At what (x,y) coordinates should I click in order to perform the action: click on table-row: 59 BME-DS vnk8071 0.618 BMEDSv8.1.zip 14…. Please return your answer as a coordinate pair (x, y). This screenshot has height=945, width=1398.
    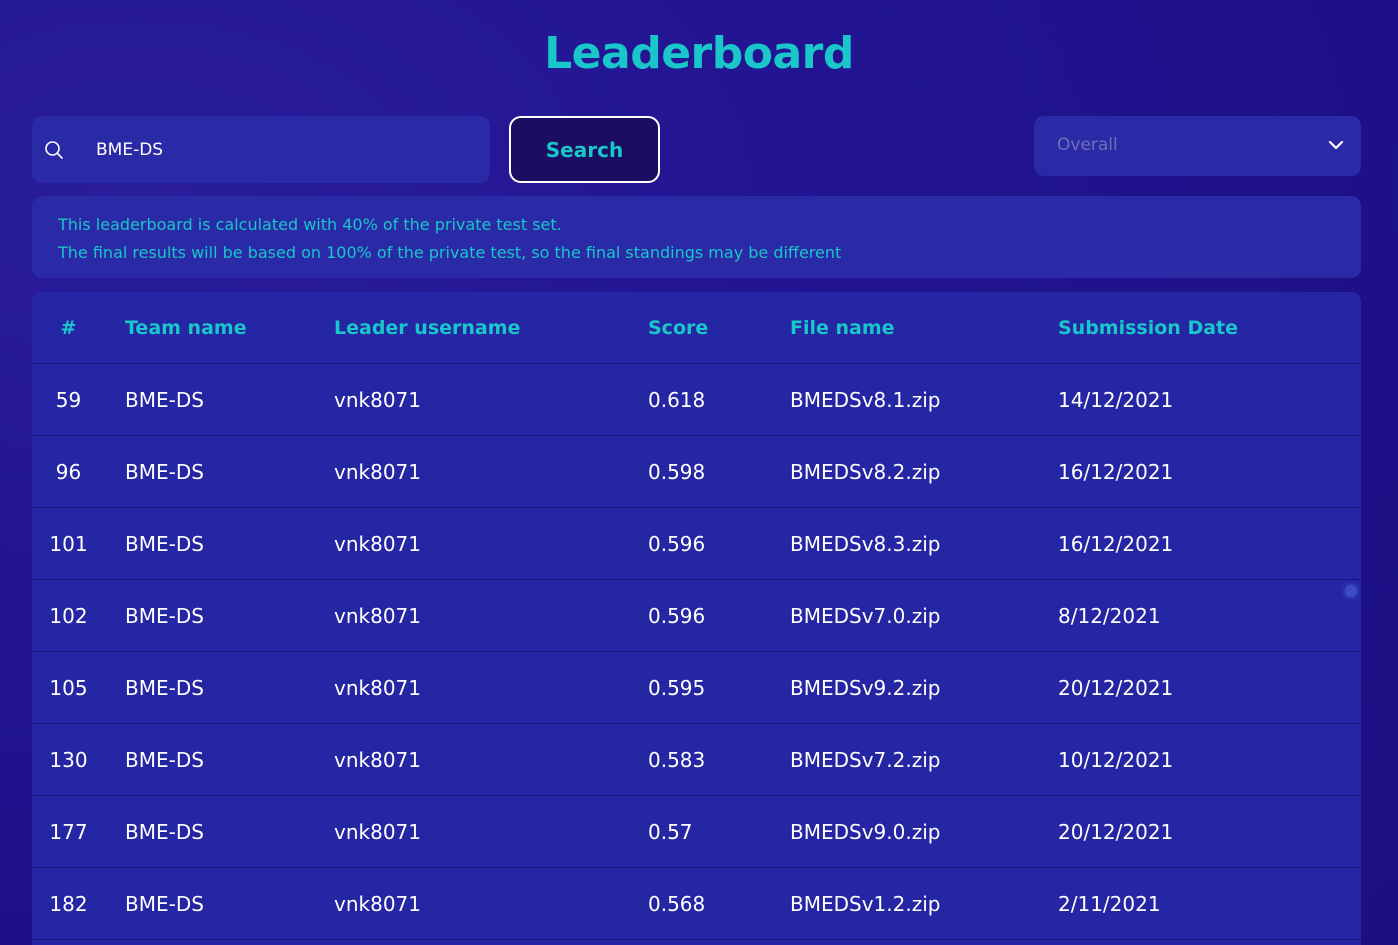
    Looking at the image, I should click on (696, 399).